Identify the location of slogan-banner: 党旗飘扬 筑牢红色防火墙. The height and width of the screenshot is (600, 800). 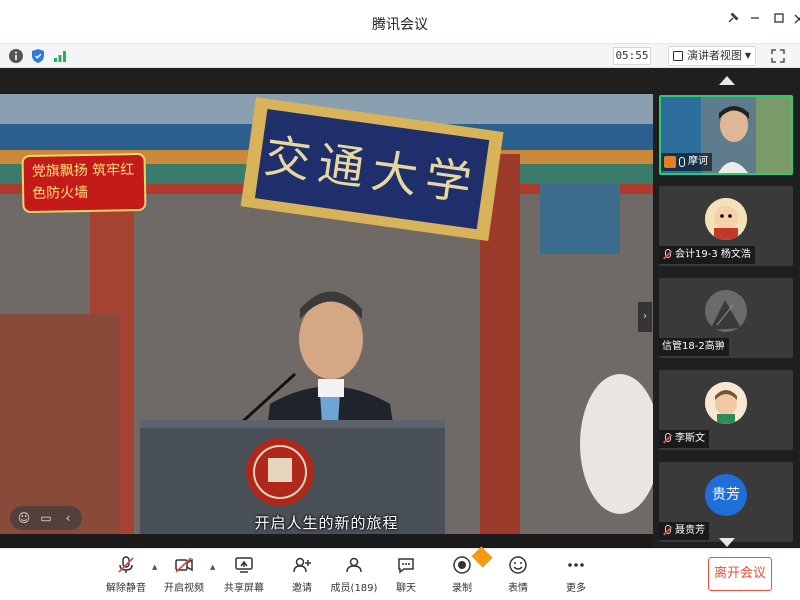
(84, 183).